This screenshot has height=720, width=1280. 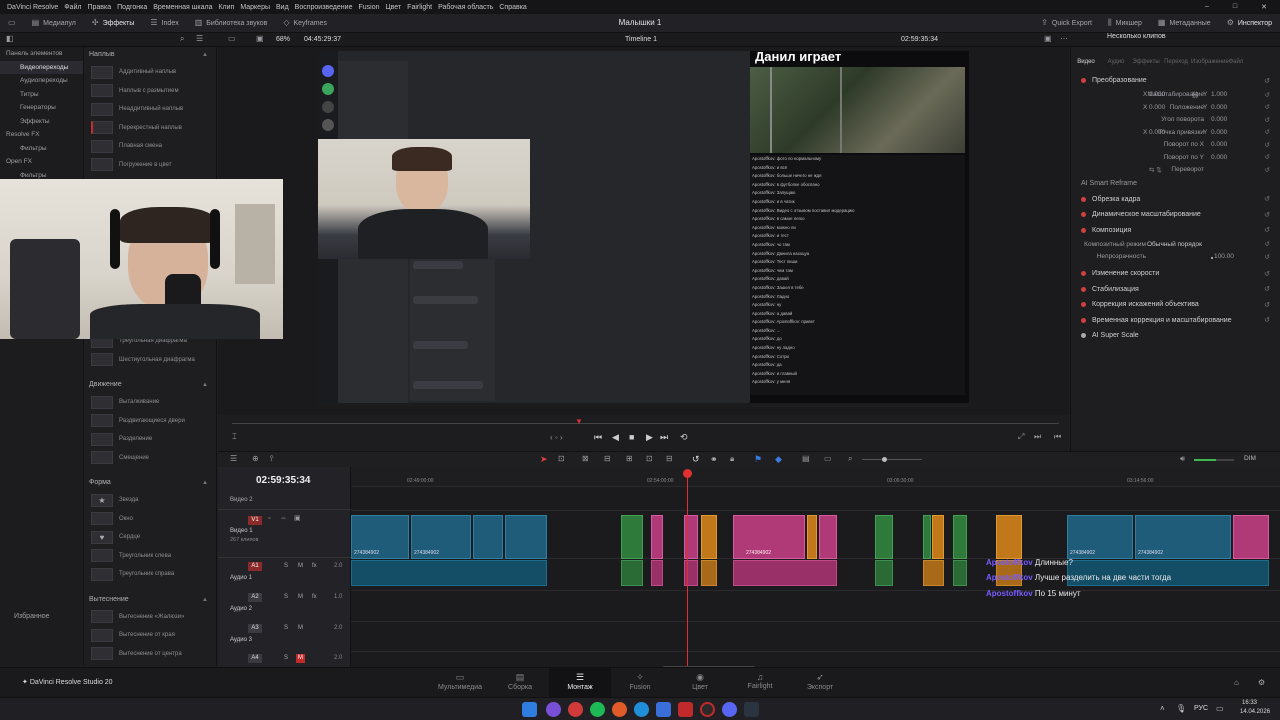 What do you see at coordinates (300, 658) in the screenshot?
I see `mute-button-active: M` at bounding box center [300, 658].